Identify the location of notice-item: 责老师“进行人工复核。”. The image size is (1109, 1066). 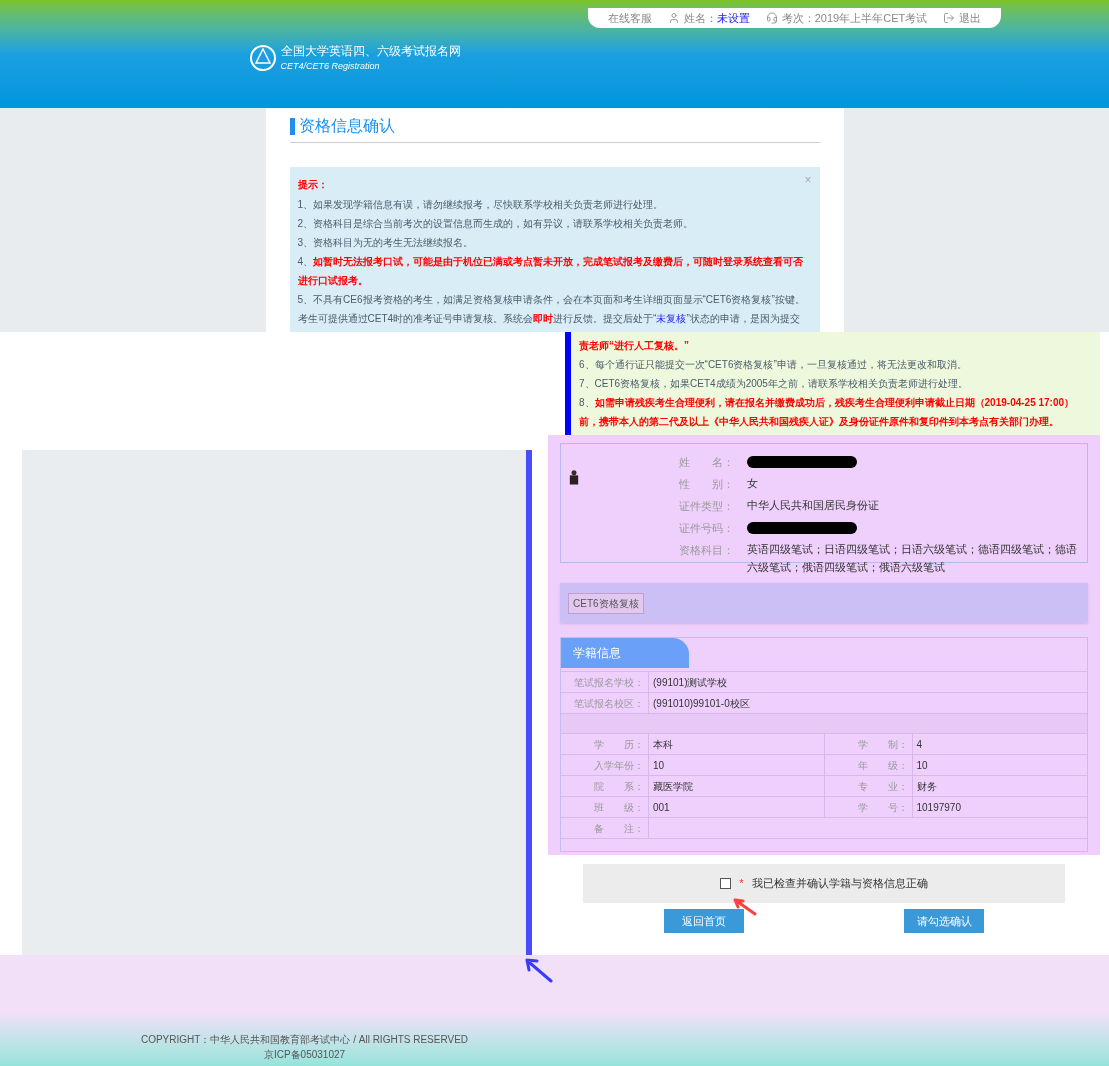
(634, 346).